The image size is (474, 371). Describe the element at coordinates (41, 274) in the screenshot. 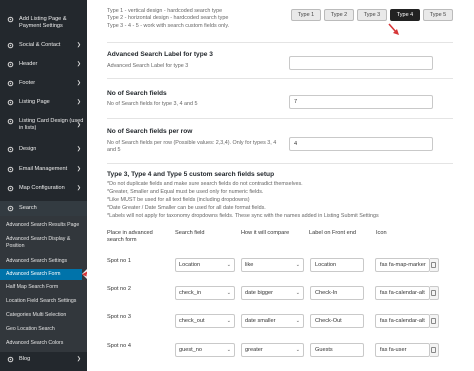

I see `submenu-item-search-form: Advanced Search Form` at that location.